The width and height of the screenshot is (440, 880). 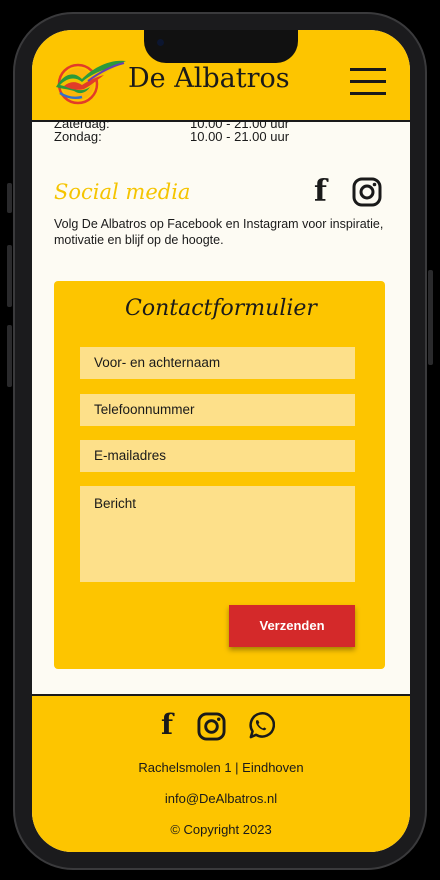 What do you see at coordinates (217, 456) in the screenshot?
I see `email-field: E-mailadres` at bounding box center [217, 456].